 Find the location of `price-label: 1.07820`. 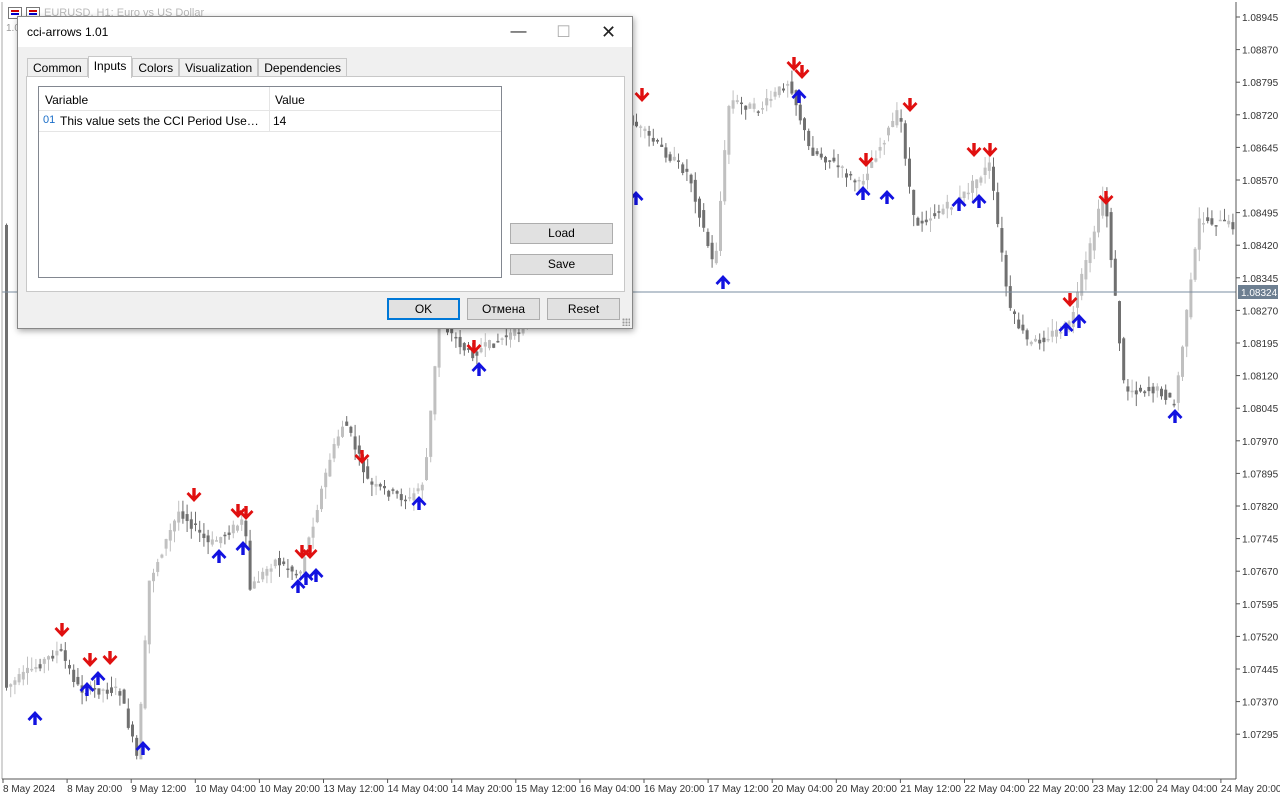

price-label: 1.07820 is located at coordinates (1260, 507).